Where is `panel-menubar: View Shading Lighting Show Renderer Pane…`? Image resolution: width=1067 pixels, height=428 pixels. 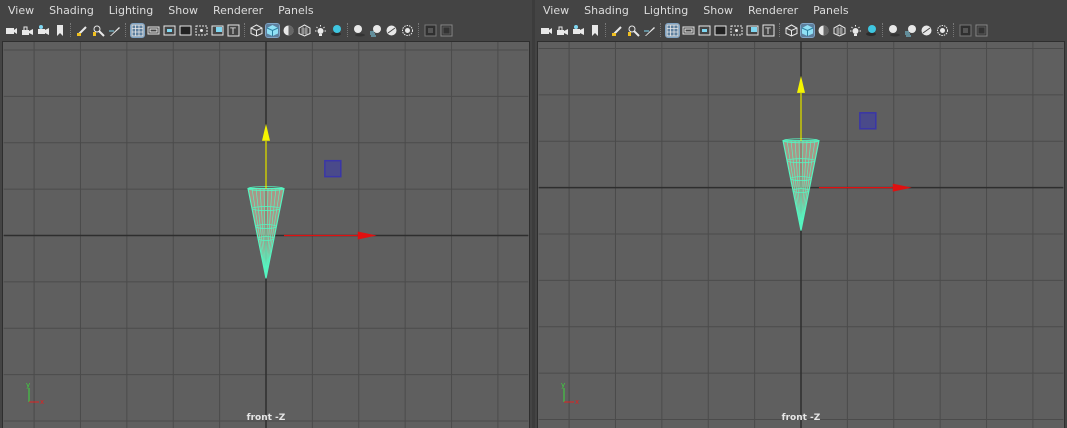 panel-menubar: View Shading Lighting Show Renderer Pane… is located at coordinates (801, 10).